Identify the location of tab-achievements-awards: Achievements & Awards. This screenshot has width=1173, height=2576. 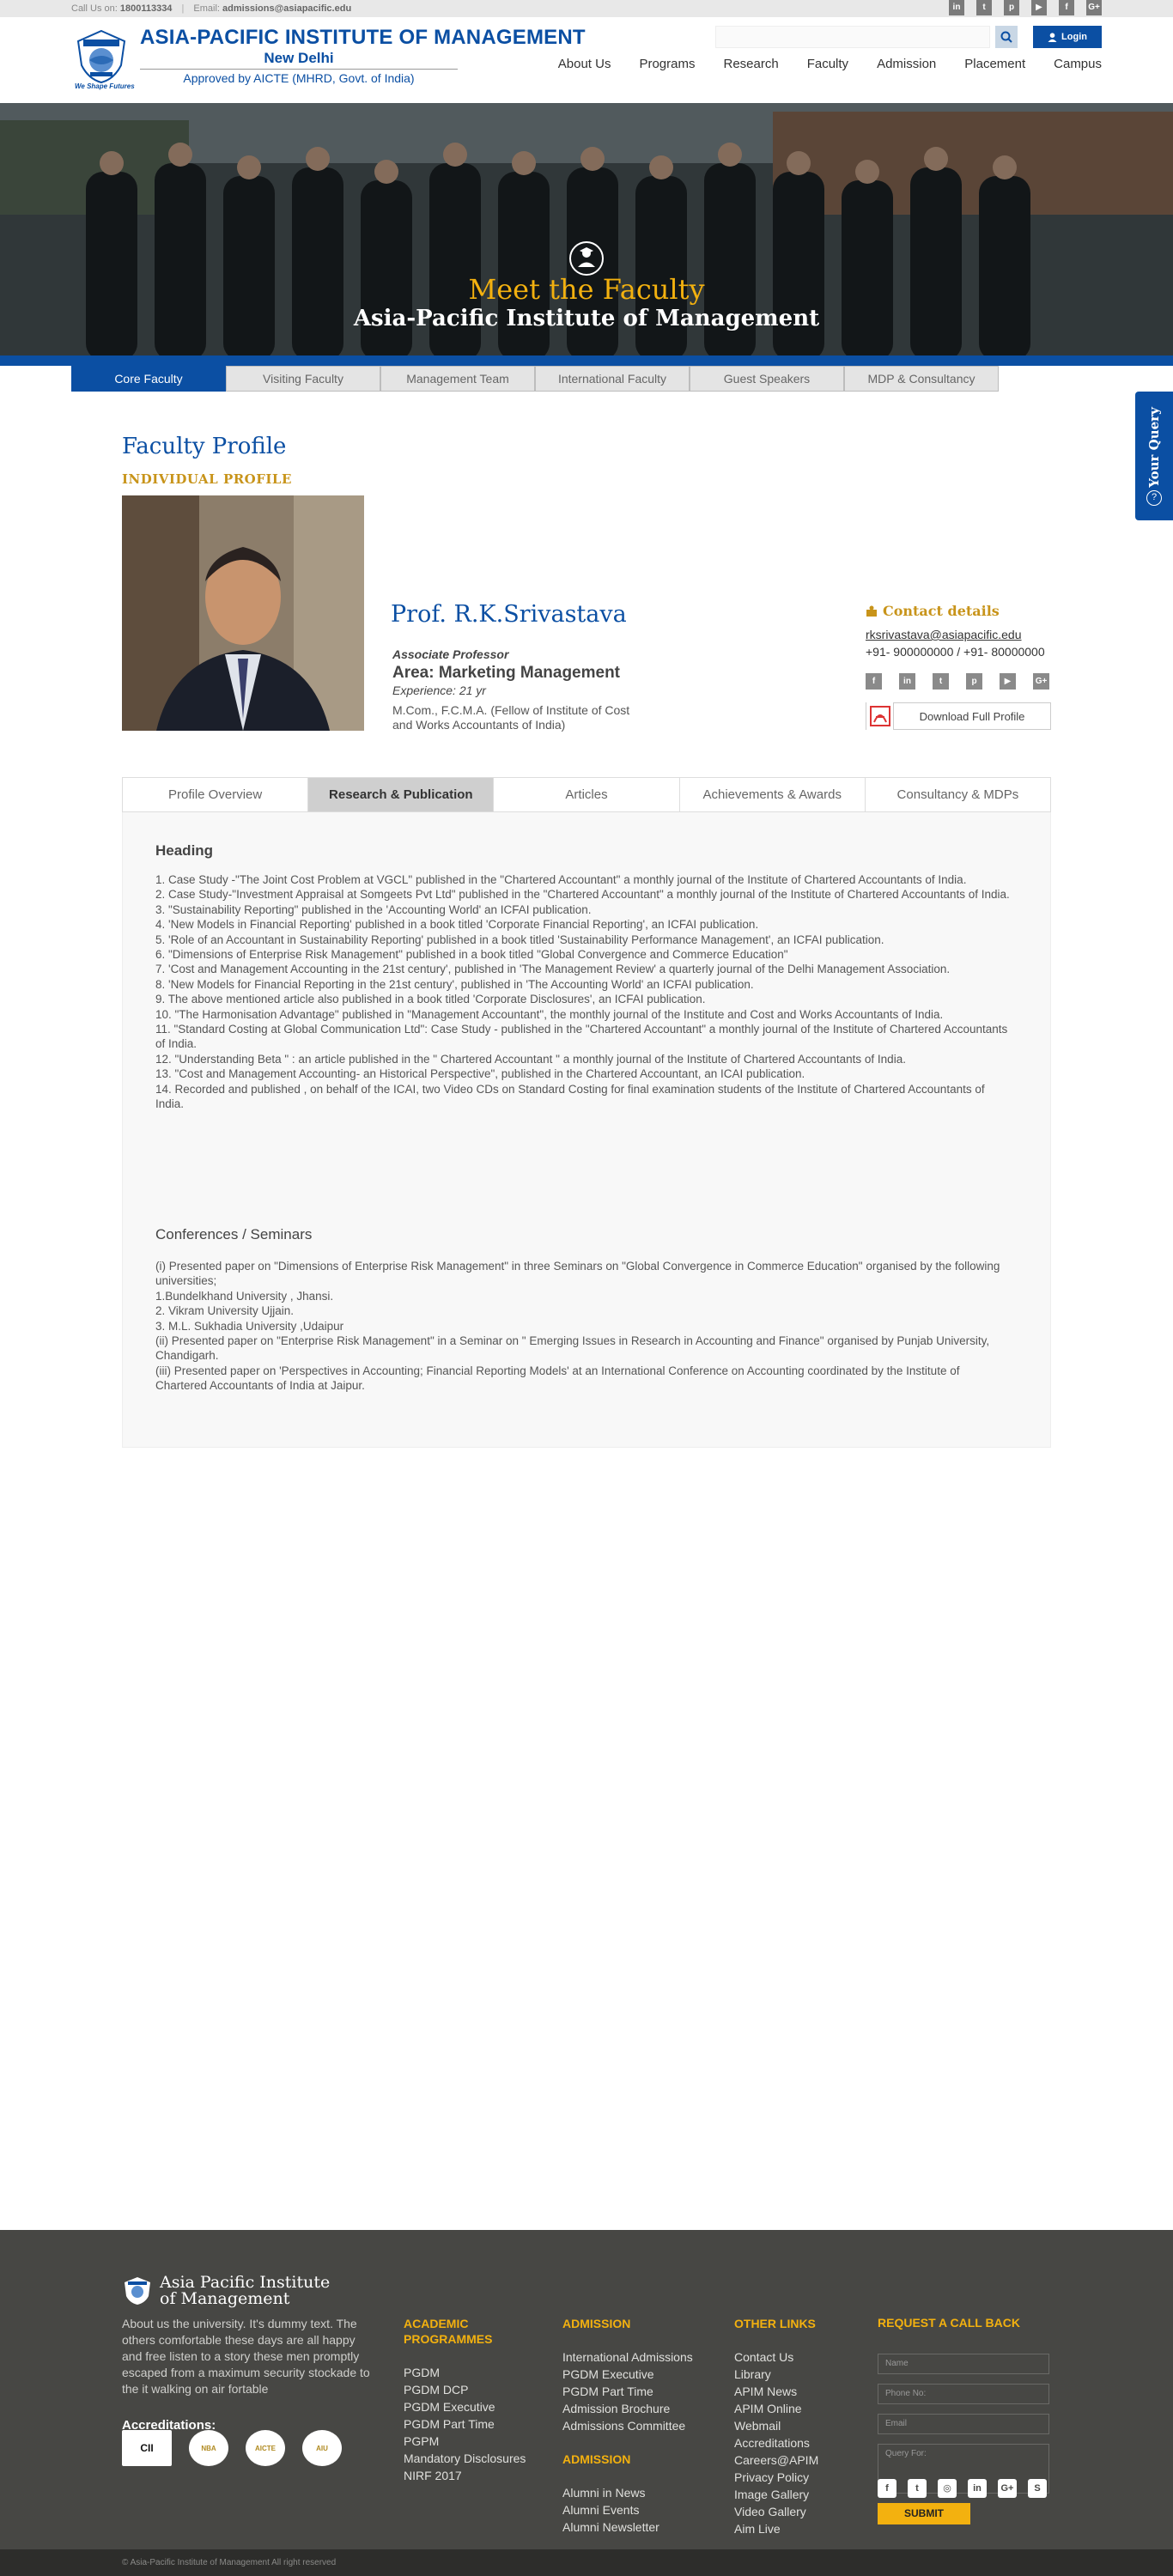
(773, 794).